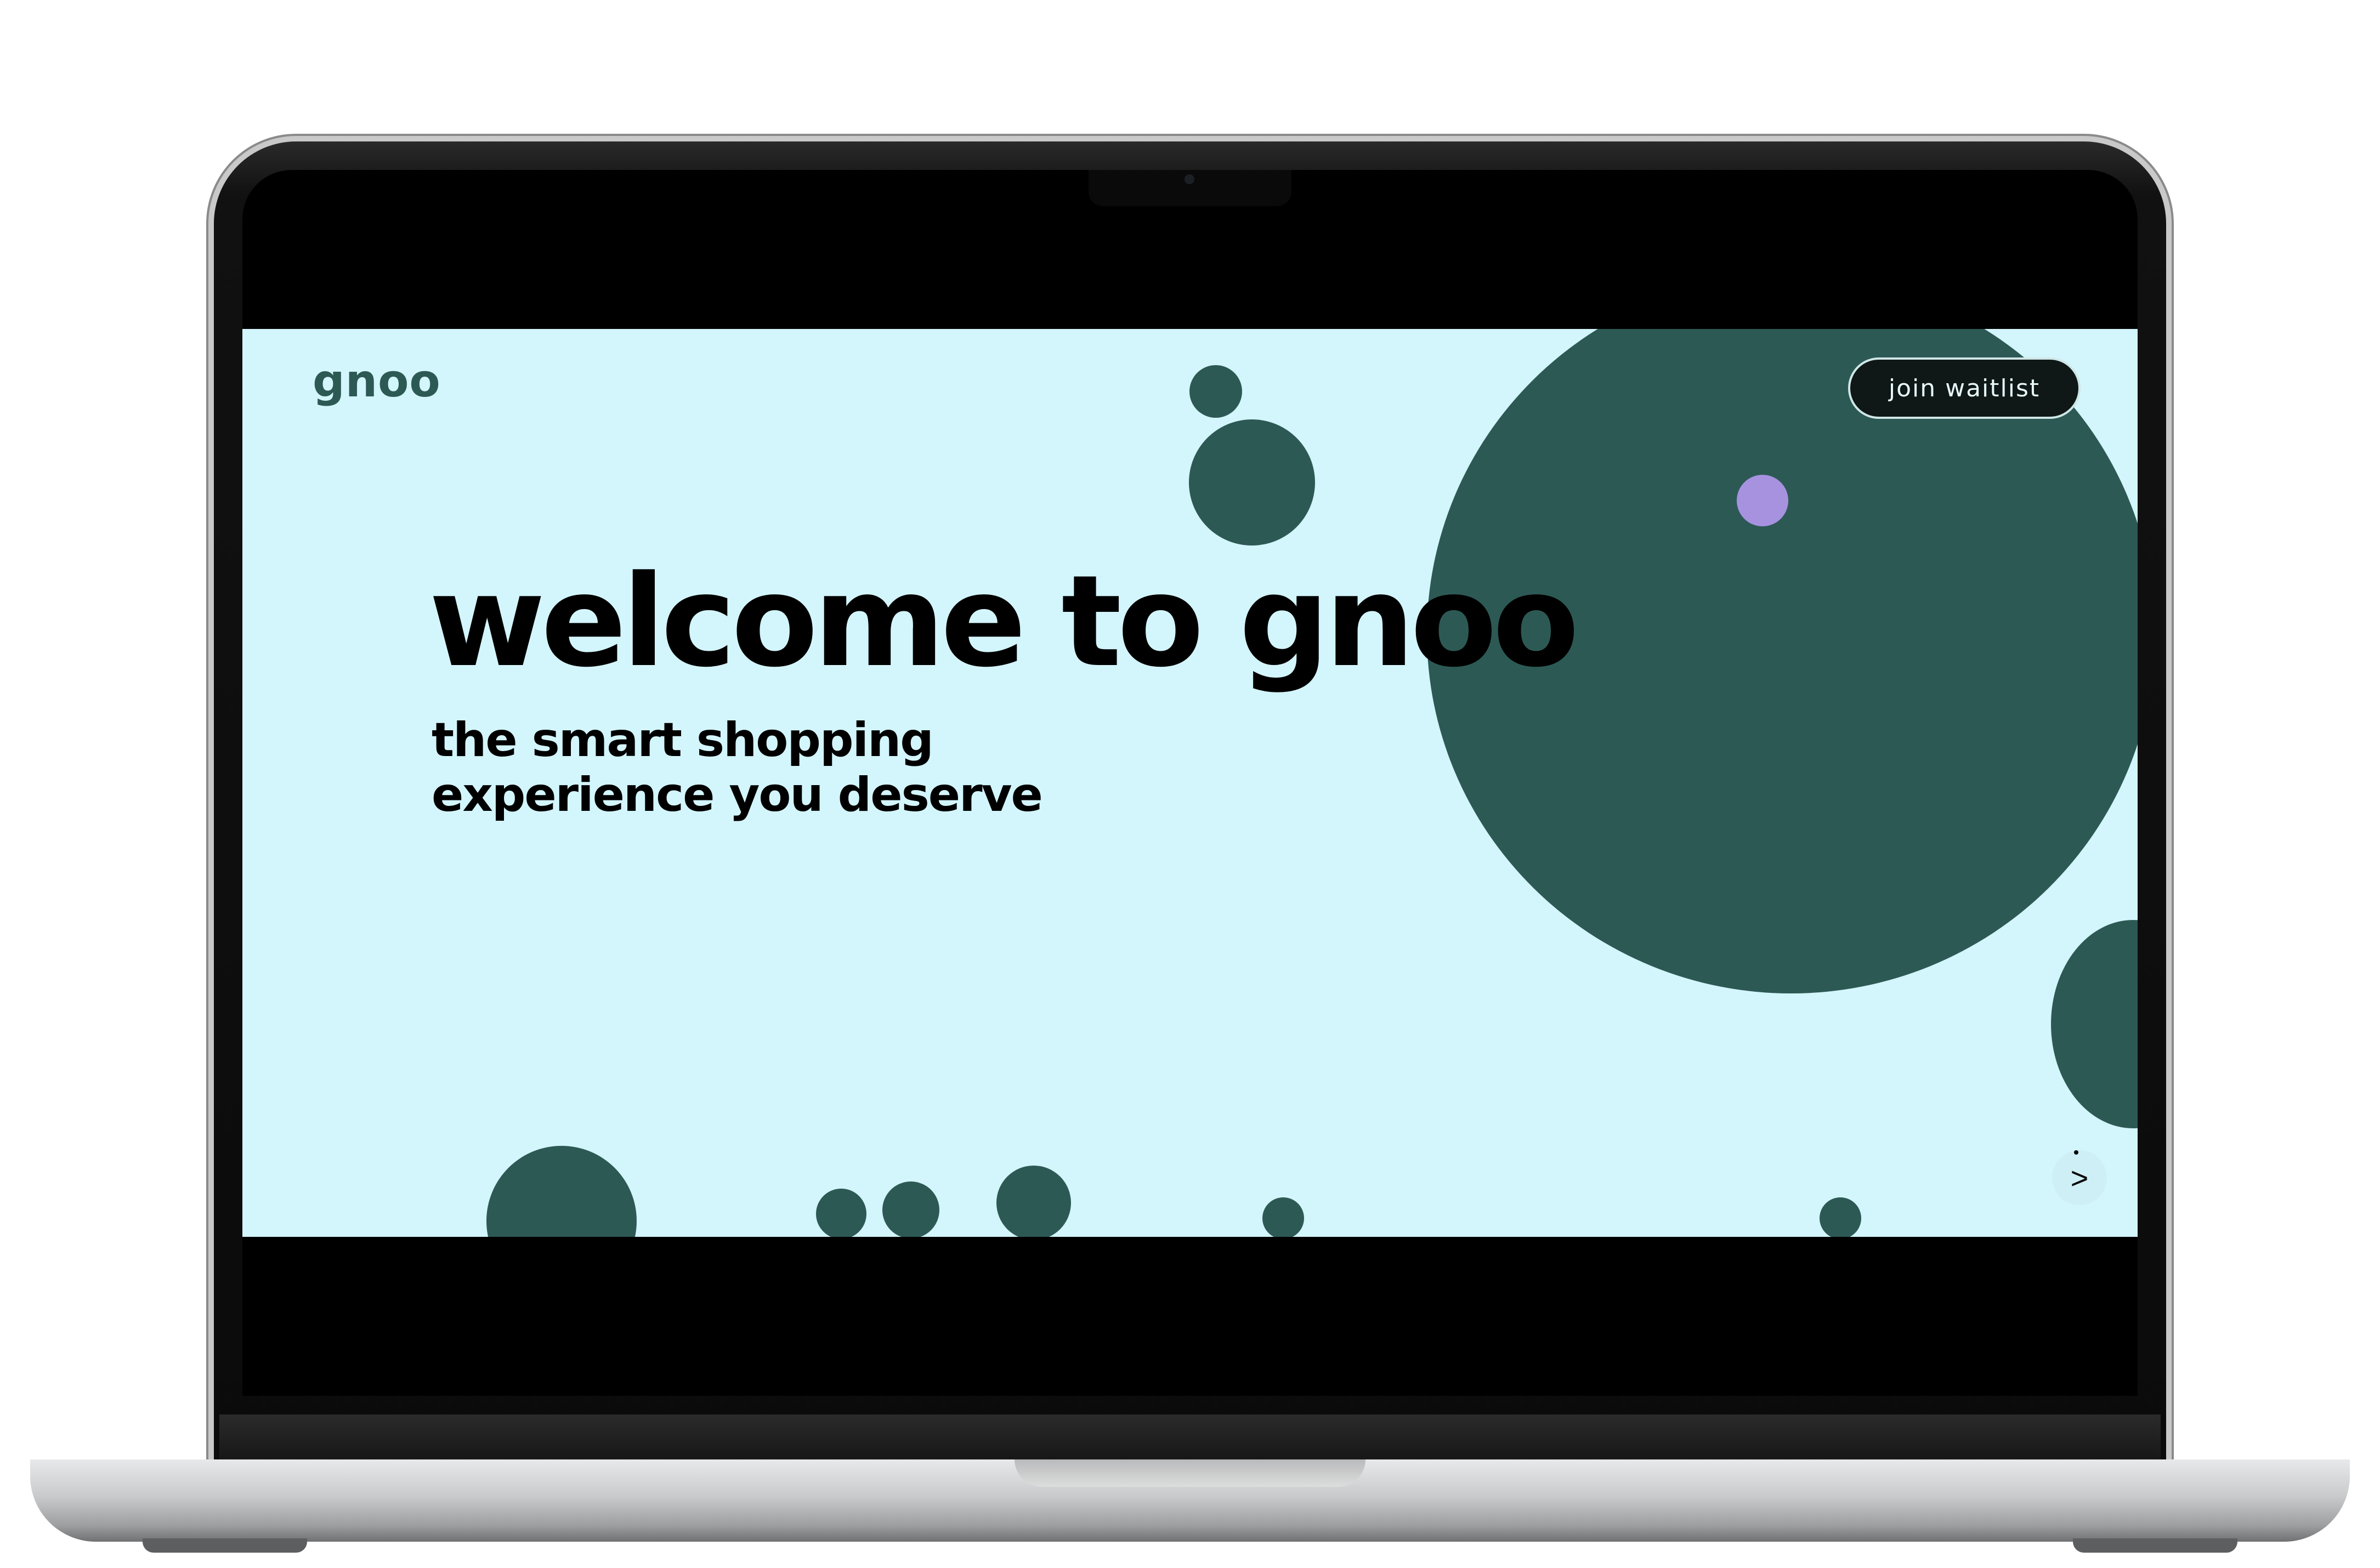 The width and height of the screenshot is (2380, 1568). I want to click on chevron-right-icon: >, so click(2079, 1177).